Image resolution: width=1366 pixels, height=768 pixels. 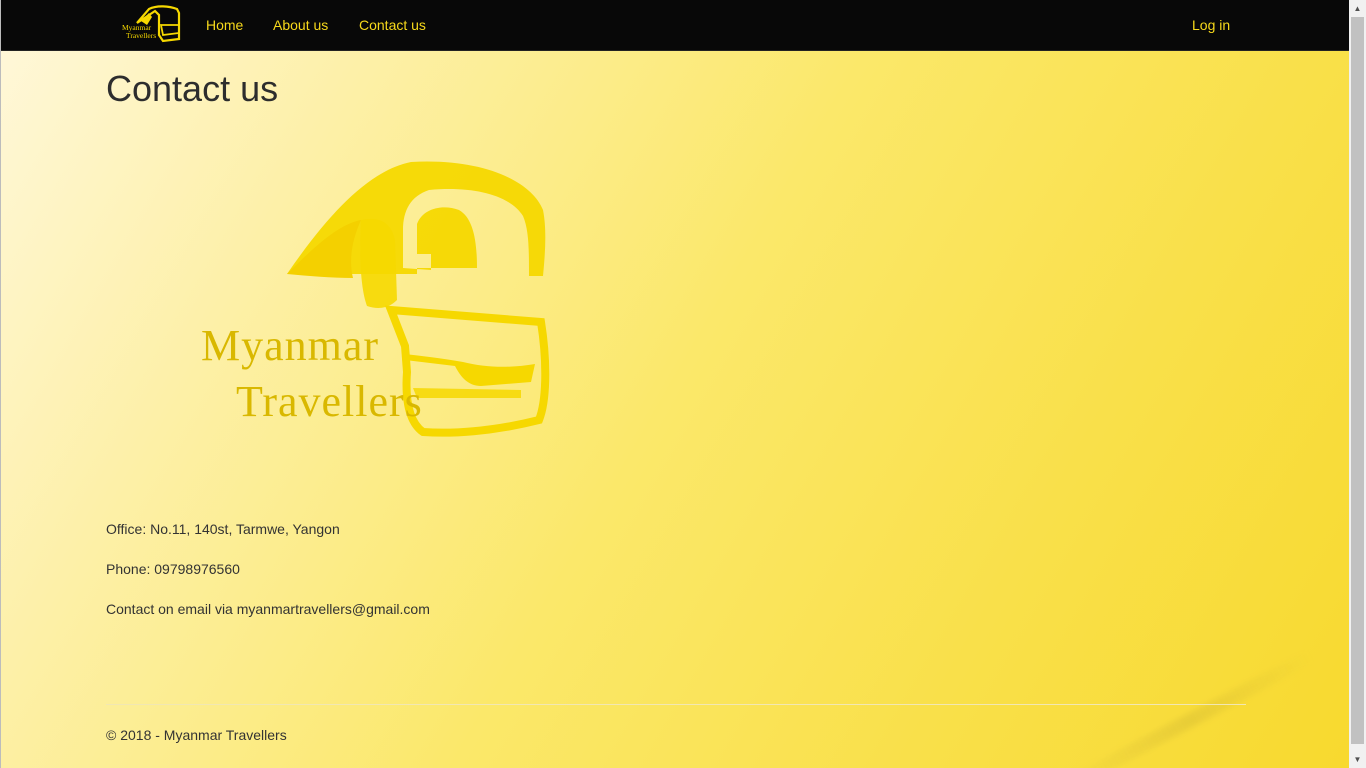 I want to click on vertical-scrollbar: ▲ ▼, so click(x=1357, y=384).